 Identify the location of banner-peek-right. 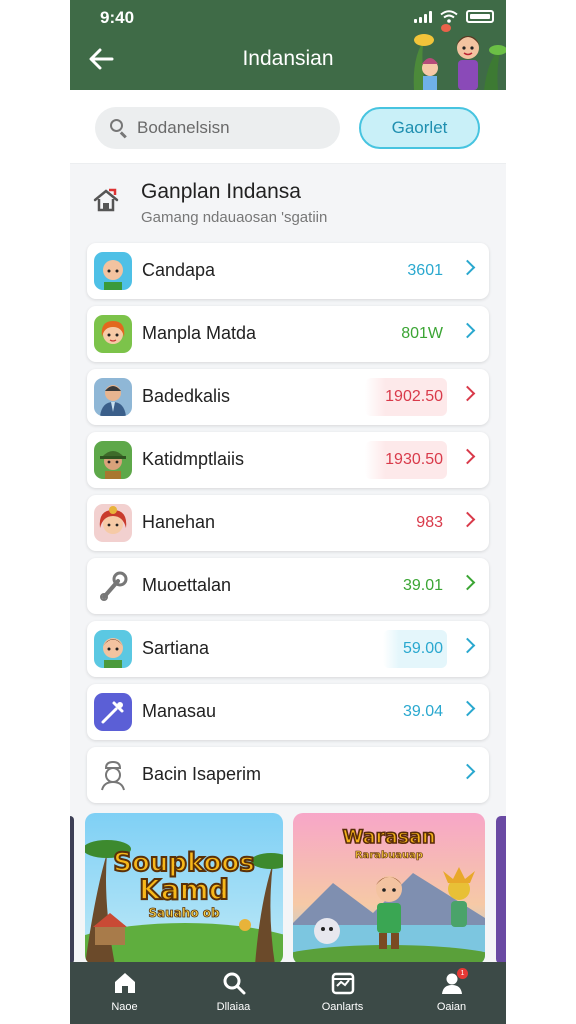
(501, 890).